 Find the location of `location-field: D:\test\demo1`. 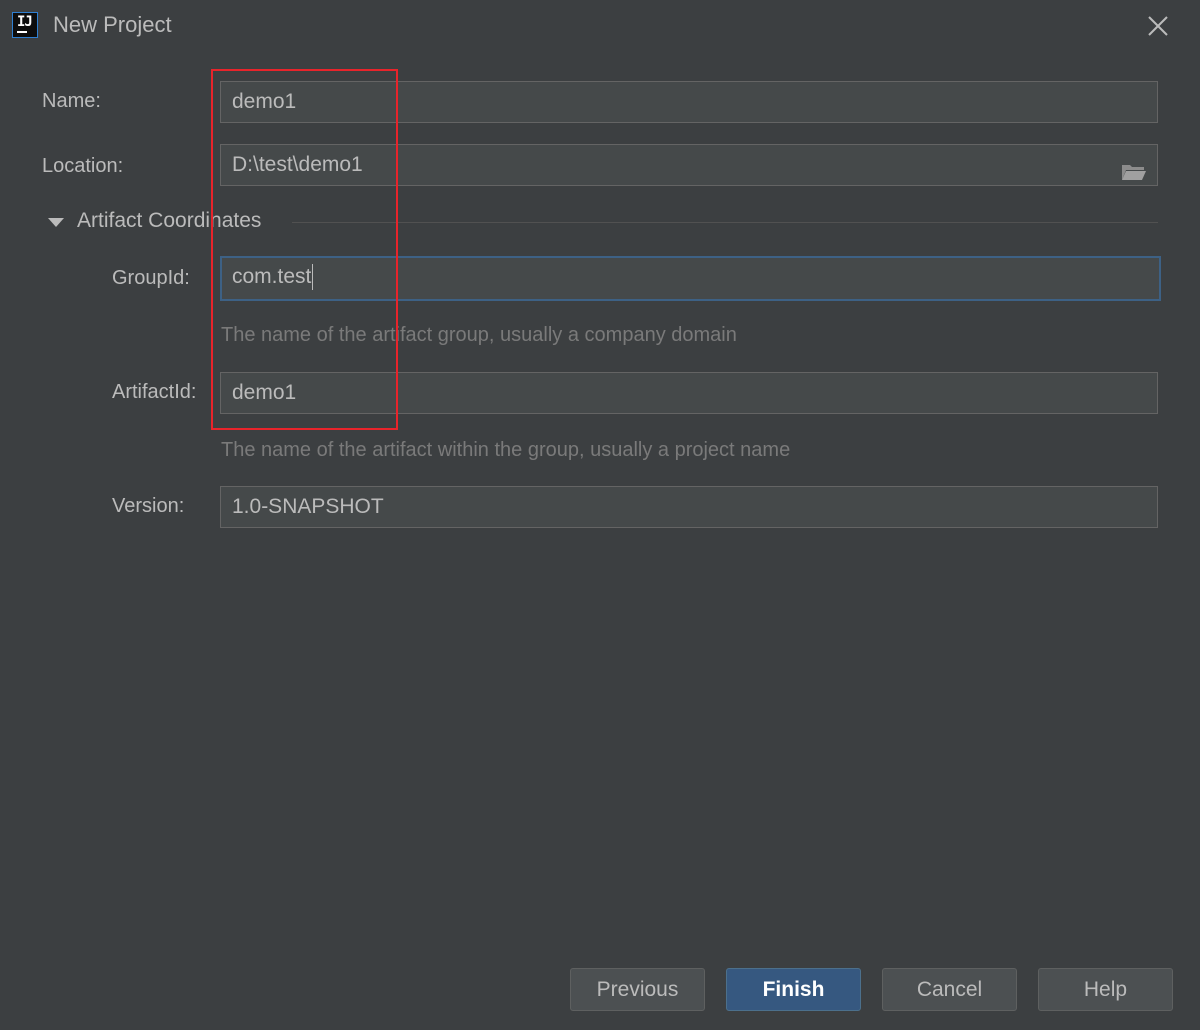

location-field: D:\test\demo1 is located at coordinates (689, 165).